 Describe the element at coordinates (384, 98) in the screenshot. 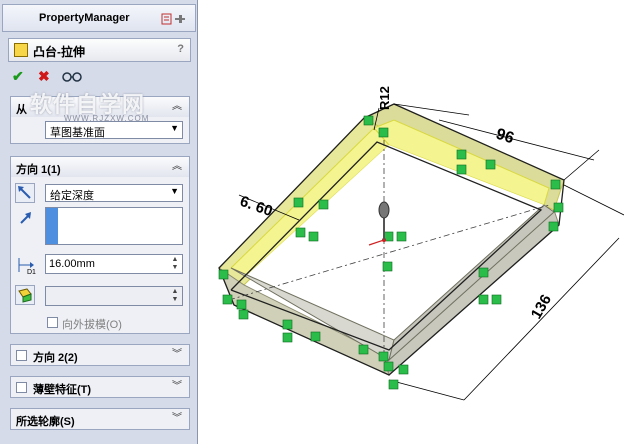

I see `dimension-r12: R12` at that location.